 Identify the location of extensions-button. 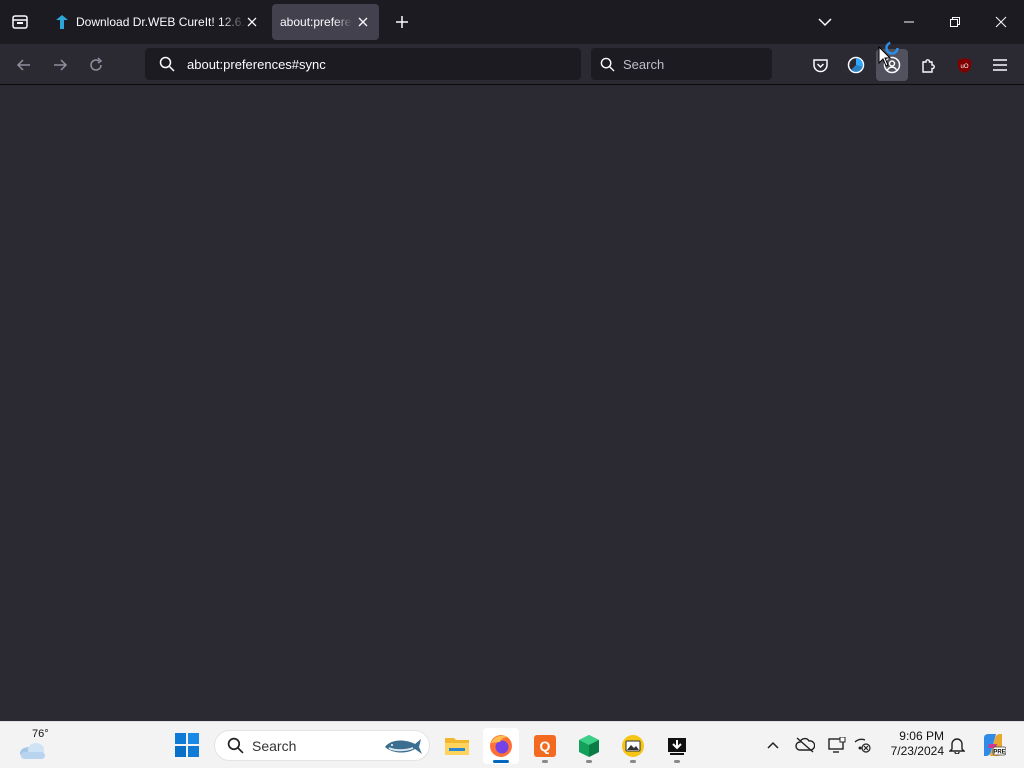
(928, 65).